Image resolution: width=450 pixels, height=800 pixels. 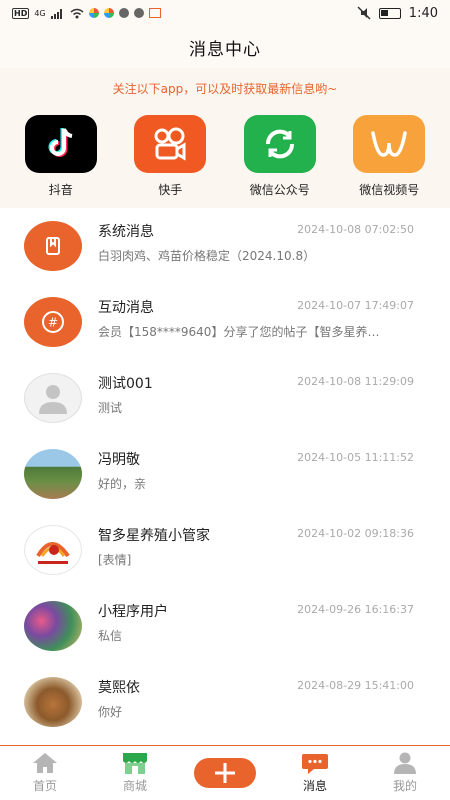 I want to click on home-icon, so click(x=45, y=763).